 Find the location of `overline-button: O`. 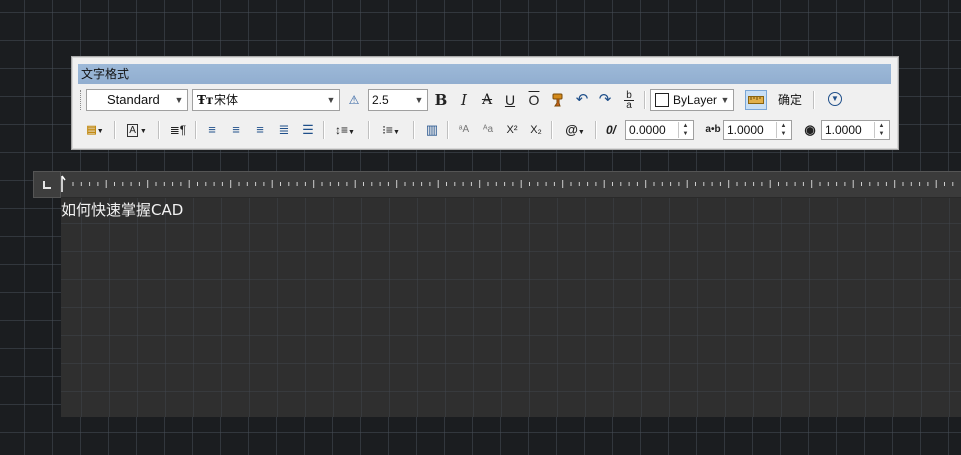

overline-button: O is located at coordinates (534, 100).